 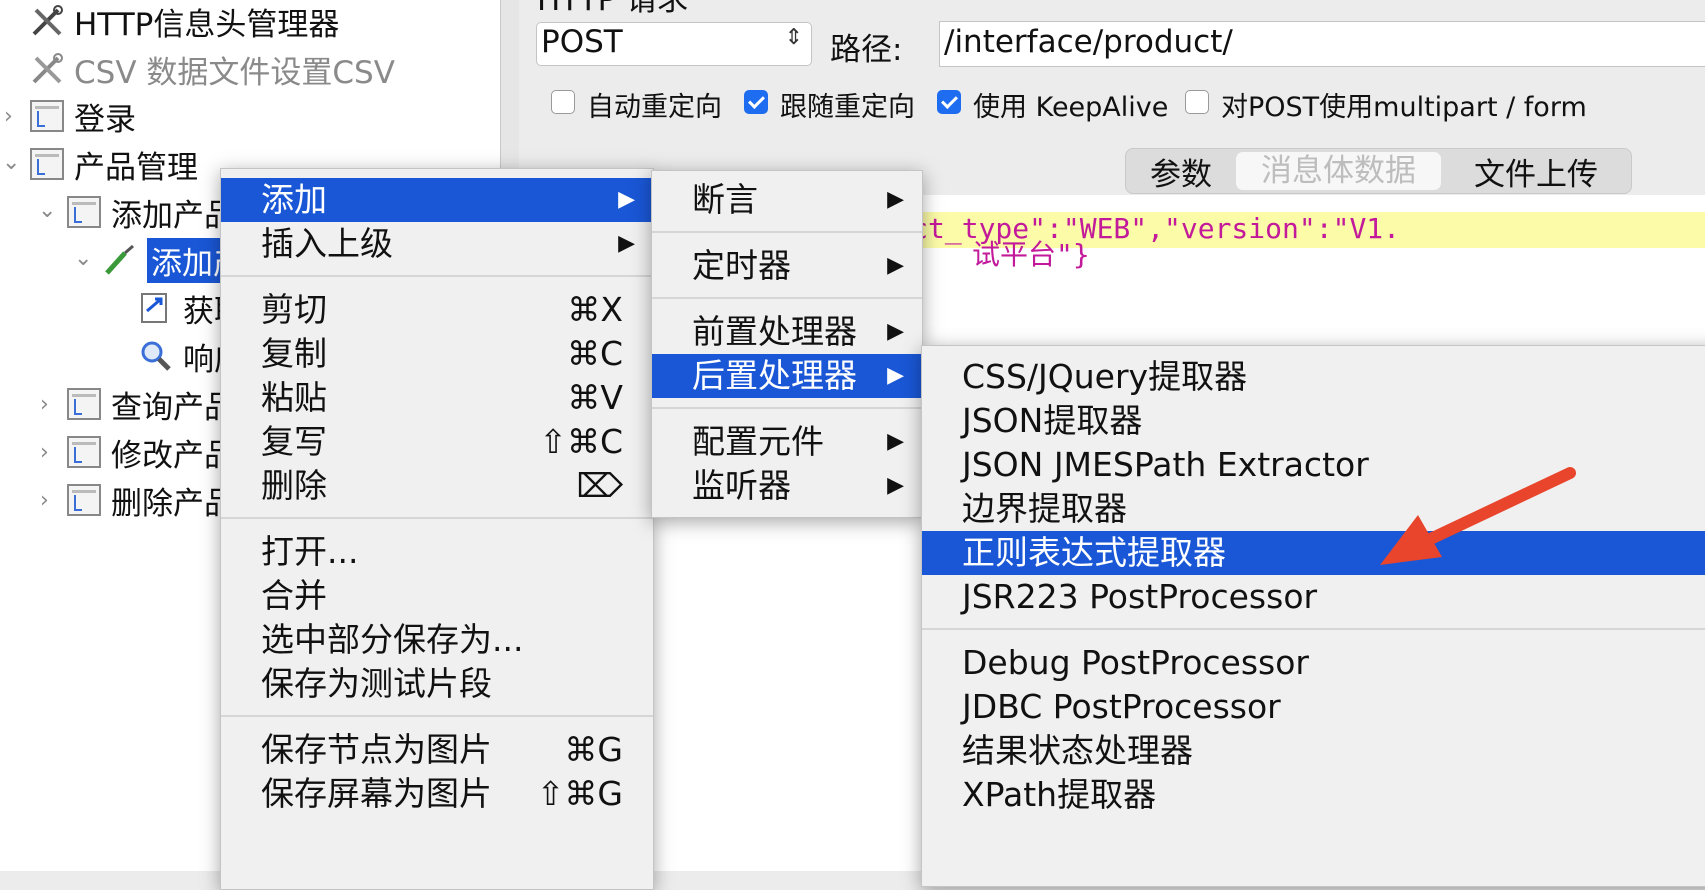 What do you see at coordinates (654, 107) in the screenshot?
I see `checkbox-label: 自动重定向` at bounding box center [654, 107].